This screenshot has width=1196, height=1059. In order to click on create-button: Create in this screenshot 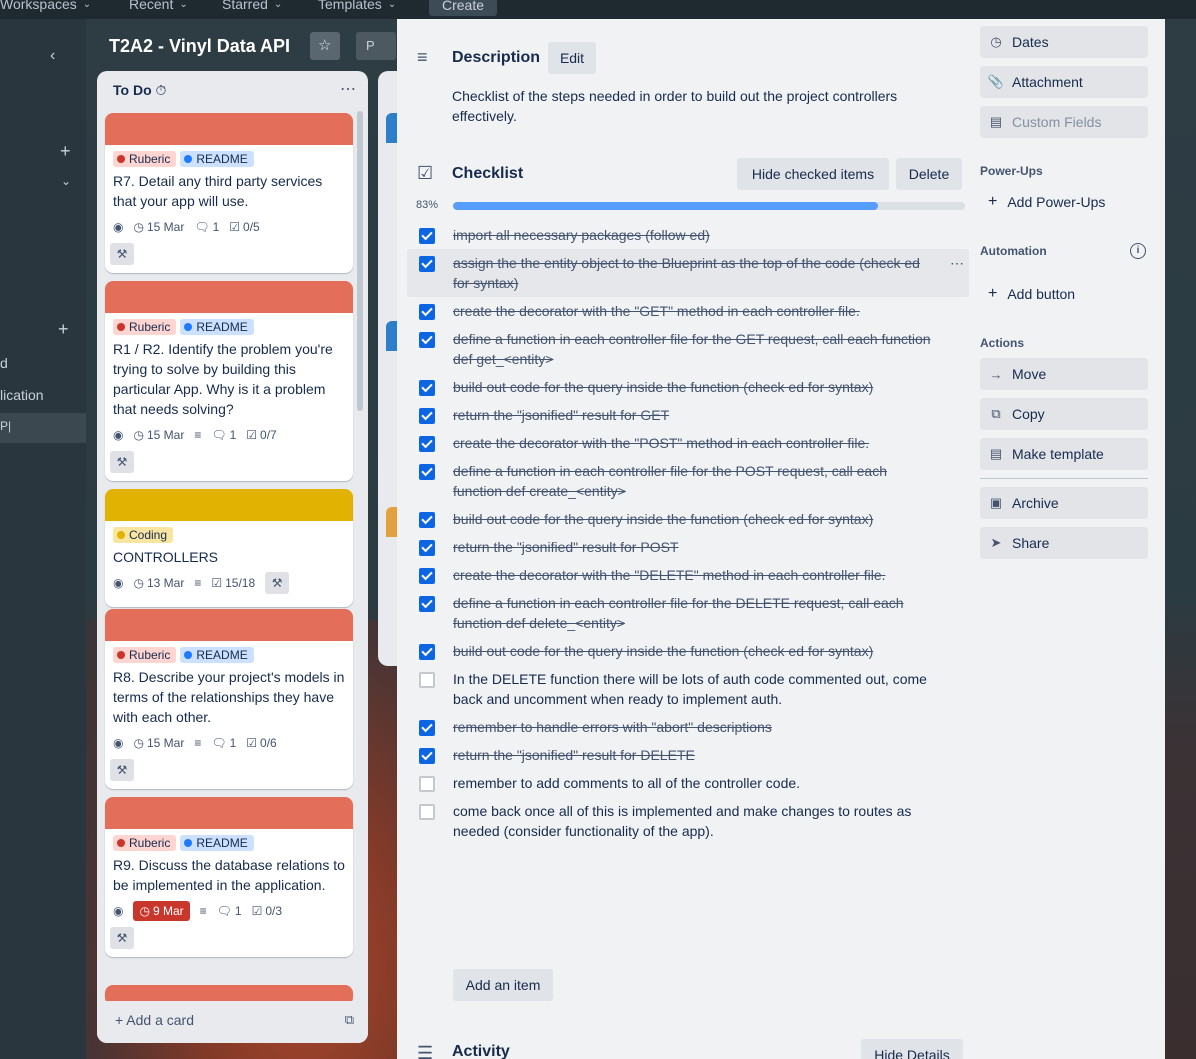, I will do `click(463, 8)`.